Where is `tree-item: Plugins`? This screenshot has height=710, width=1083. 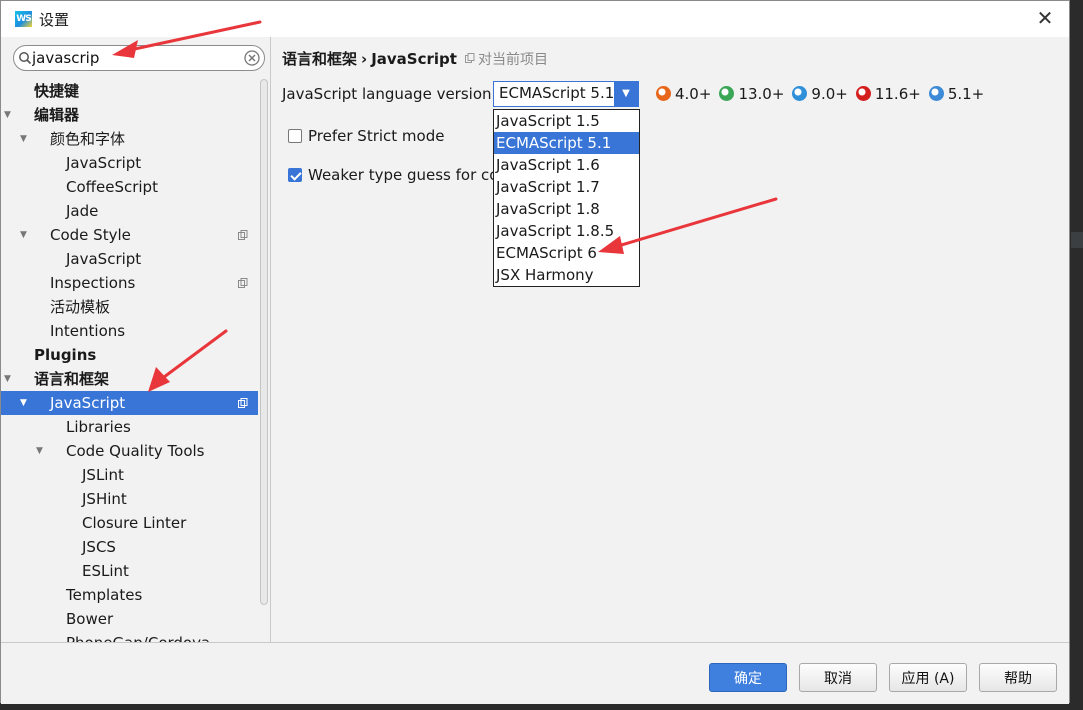
tree-item: Plugins is located at coordinates (129, 355).